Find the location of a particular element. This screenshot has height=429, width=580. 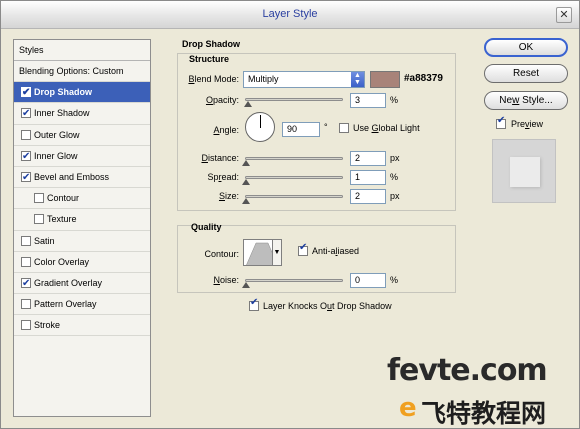

style-checkbox-bevel-and-emboss is located at coordinates (26, 178).